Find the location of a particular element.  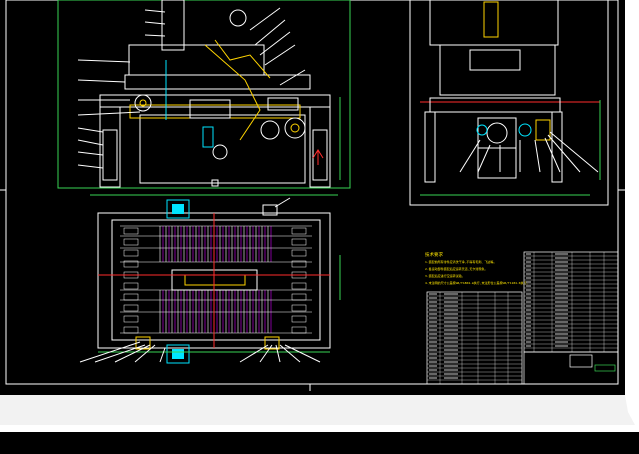

tech-note-line: 2.各运动部件装配后应运转灵活,无卡滞现象。 is located at coordinates (456, 268).